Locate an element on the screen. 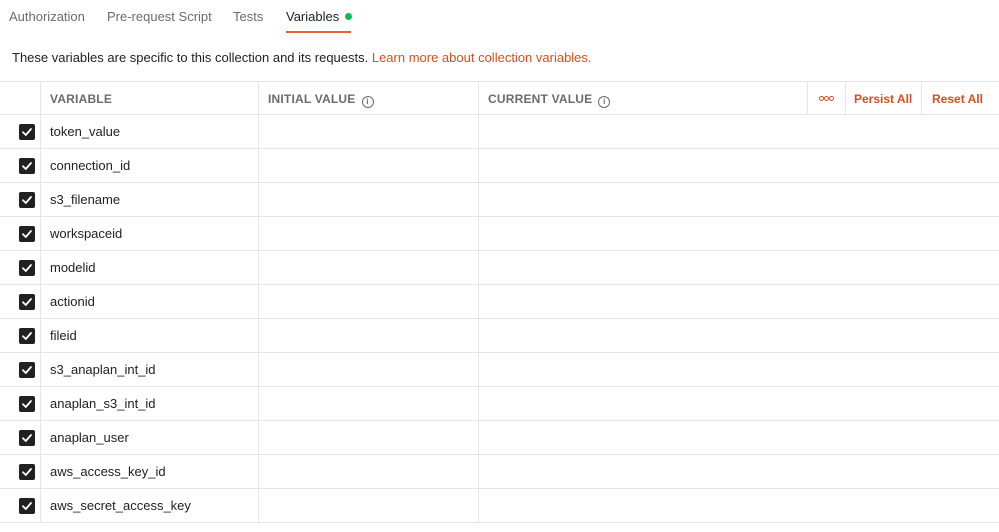  variable-cell: workspaceid is located at coordinates (149, 233).